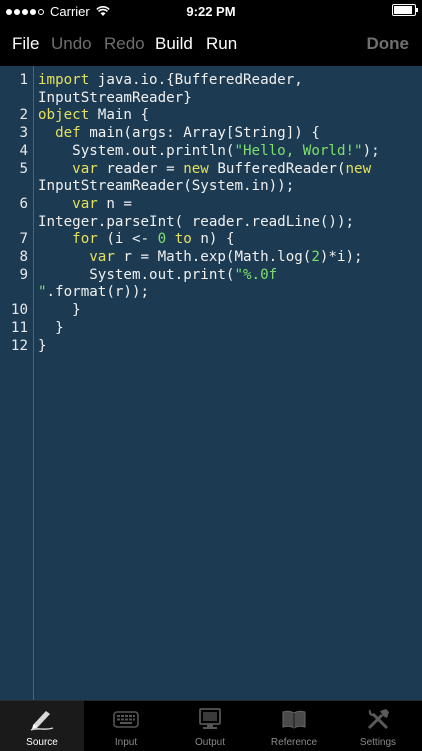 The width and height of the screenshot is (422, 751). What do you see at coordinates (200, 133) in the screenshot?
I see `code-token: main(args: Array[String]) {` at bounding box center [200, 133].